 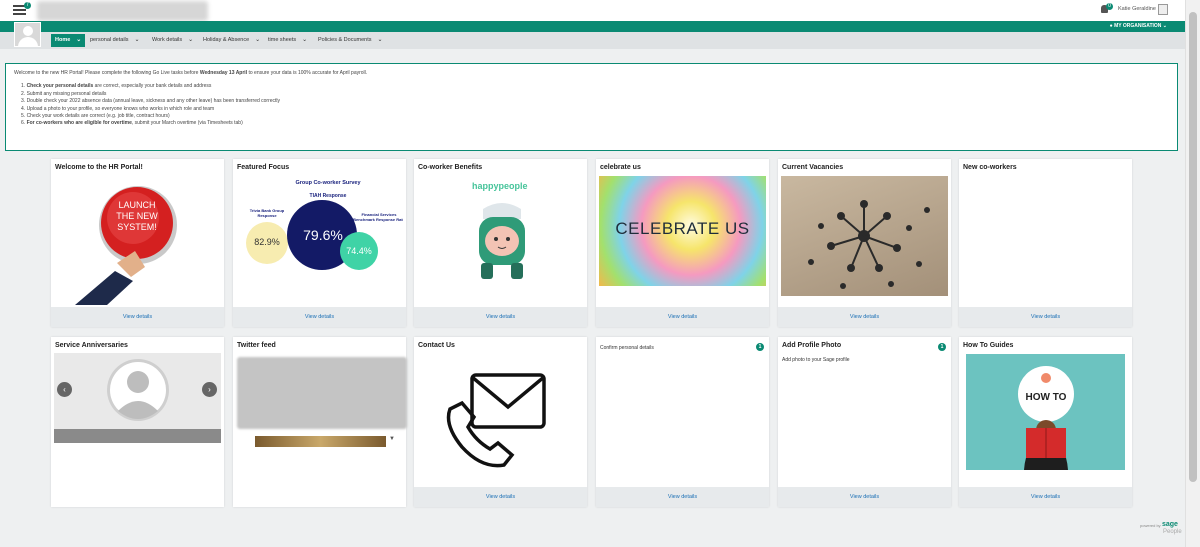 What do you see at coordinates (682, 228) in the screenshot?
I see `celebrate-text: CELEBRATE US` at bounding box center [682, 228].